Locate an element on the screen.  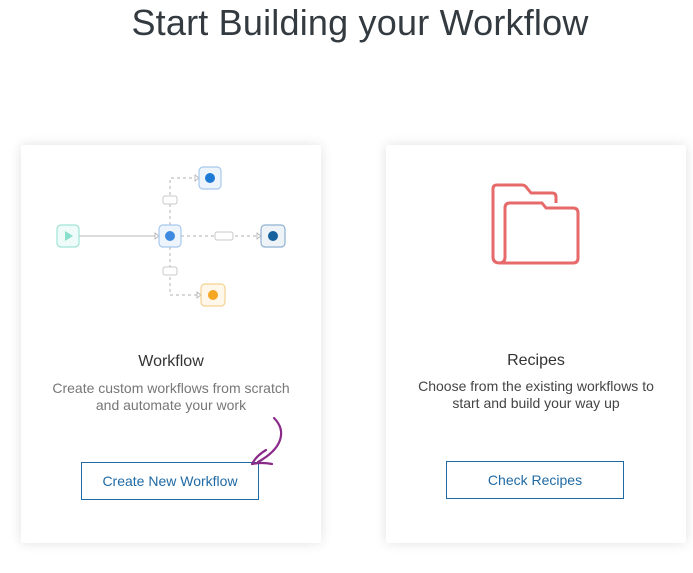
create-new-workflow-button: Create New Workflow is located at coordinates (170, 481).